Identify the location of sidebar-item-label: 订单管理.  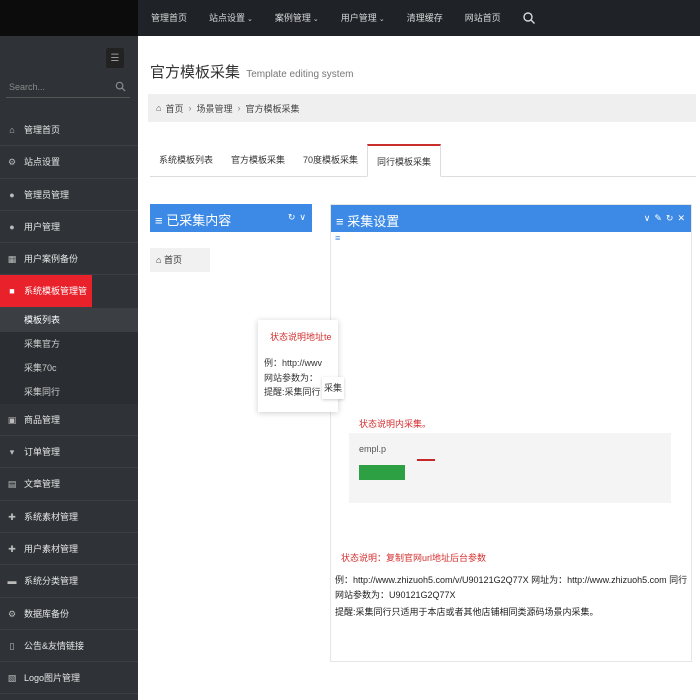
(42, 452).